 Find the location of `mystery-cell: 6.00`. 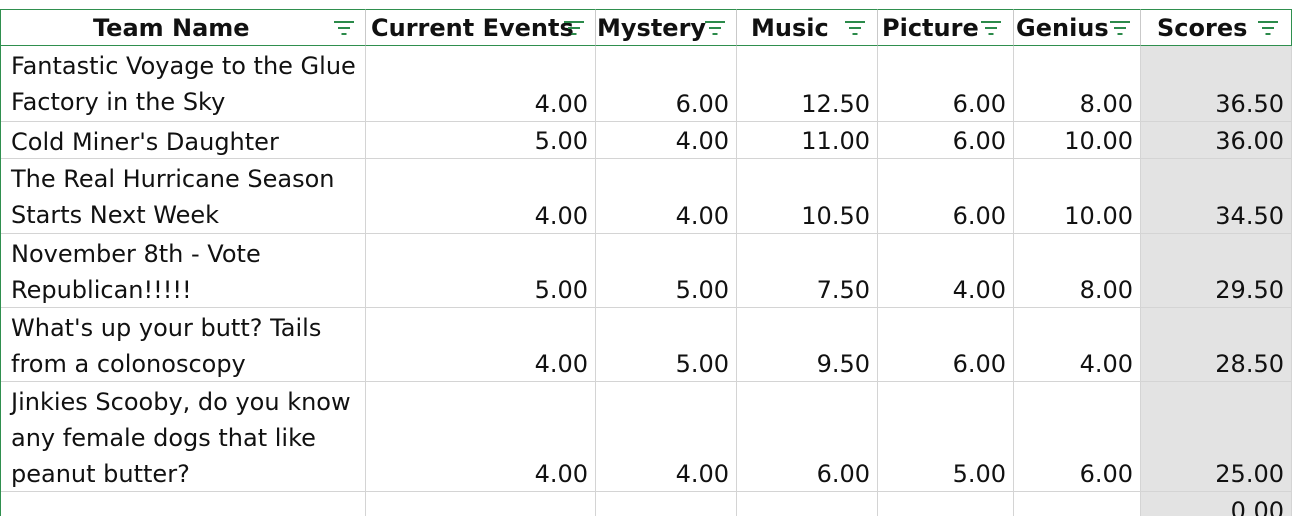

mystery-cell: 6.00 is located at coordinates (666, 84).